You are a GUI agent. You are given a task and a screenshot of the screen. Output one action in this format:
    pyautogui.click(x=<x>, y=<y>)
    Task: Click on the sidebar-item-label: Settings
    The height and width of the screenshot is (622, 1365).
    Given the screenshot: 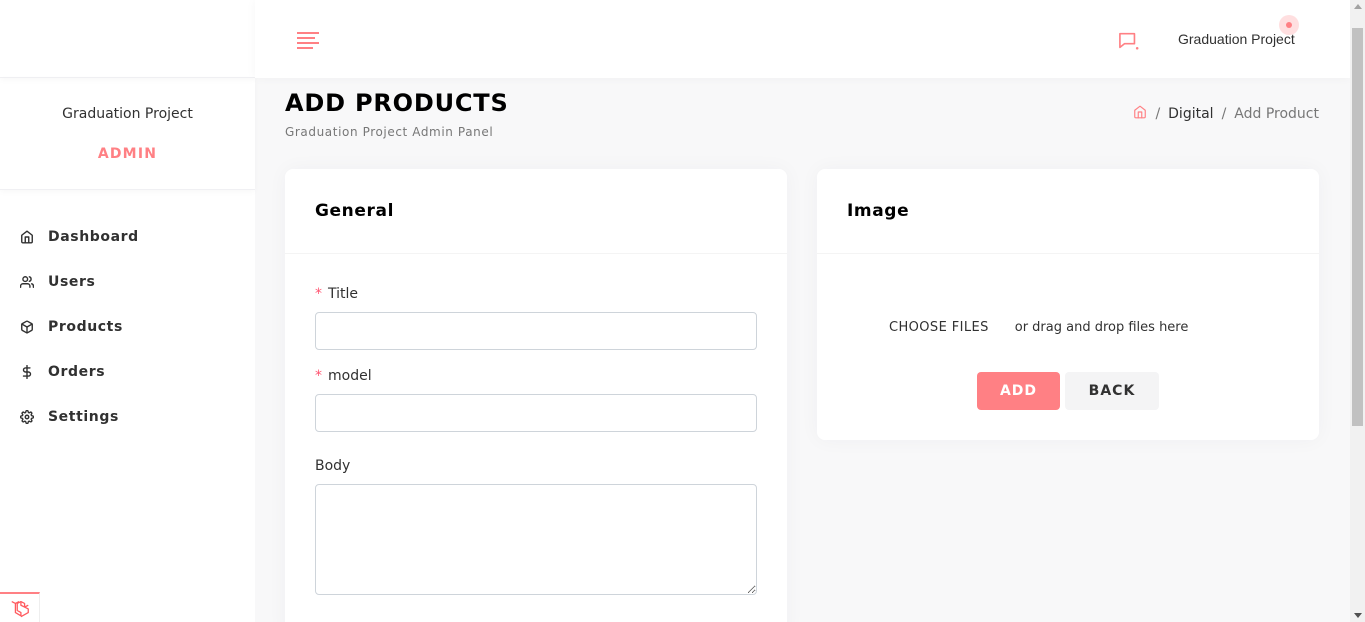 What is the action you would take?
    pyautogui.click(x=83, y=416)
    